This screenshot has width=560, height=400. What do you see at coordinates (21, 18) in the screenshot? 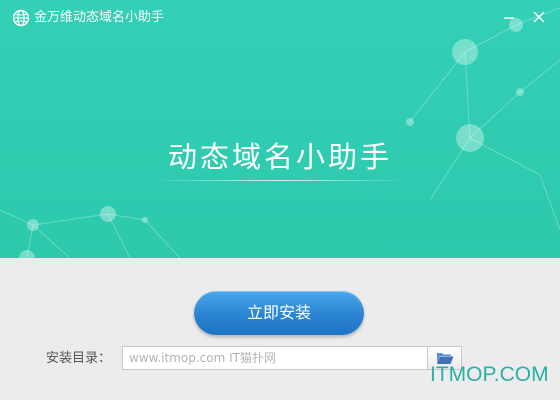
I see `globe-icon` at bounding box center [21, 18].